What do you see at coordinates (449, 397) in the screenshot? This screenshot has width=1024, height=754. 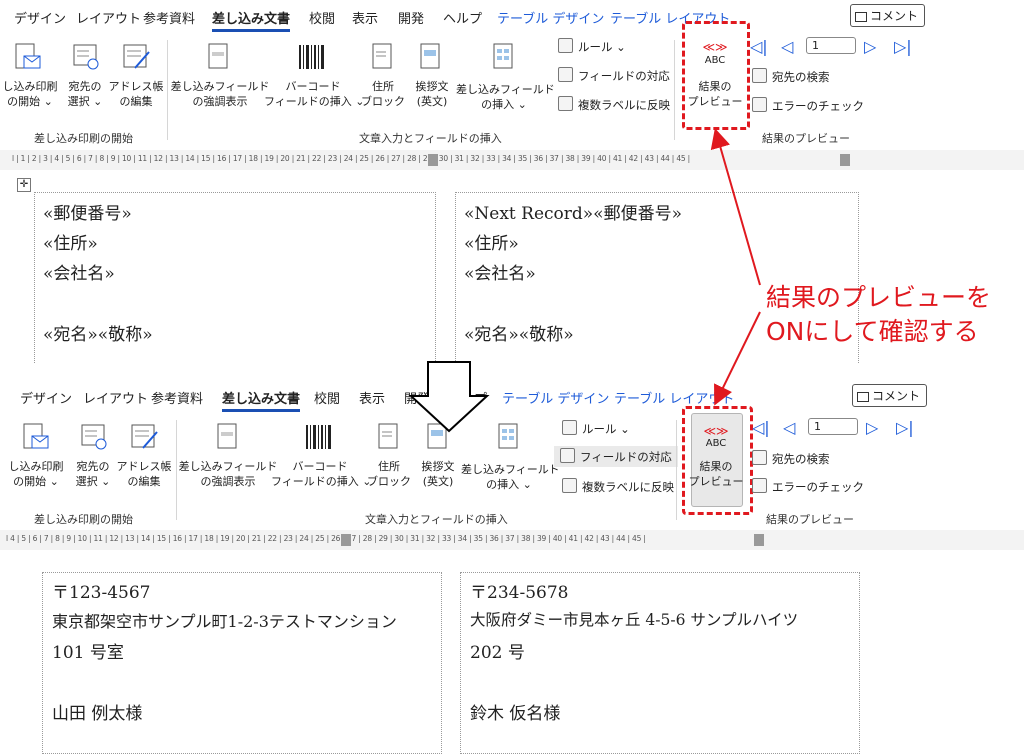 I see `down-arrow-icon` at bounding box center [449, 397].